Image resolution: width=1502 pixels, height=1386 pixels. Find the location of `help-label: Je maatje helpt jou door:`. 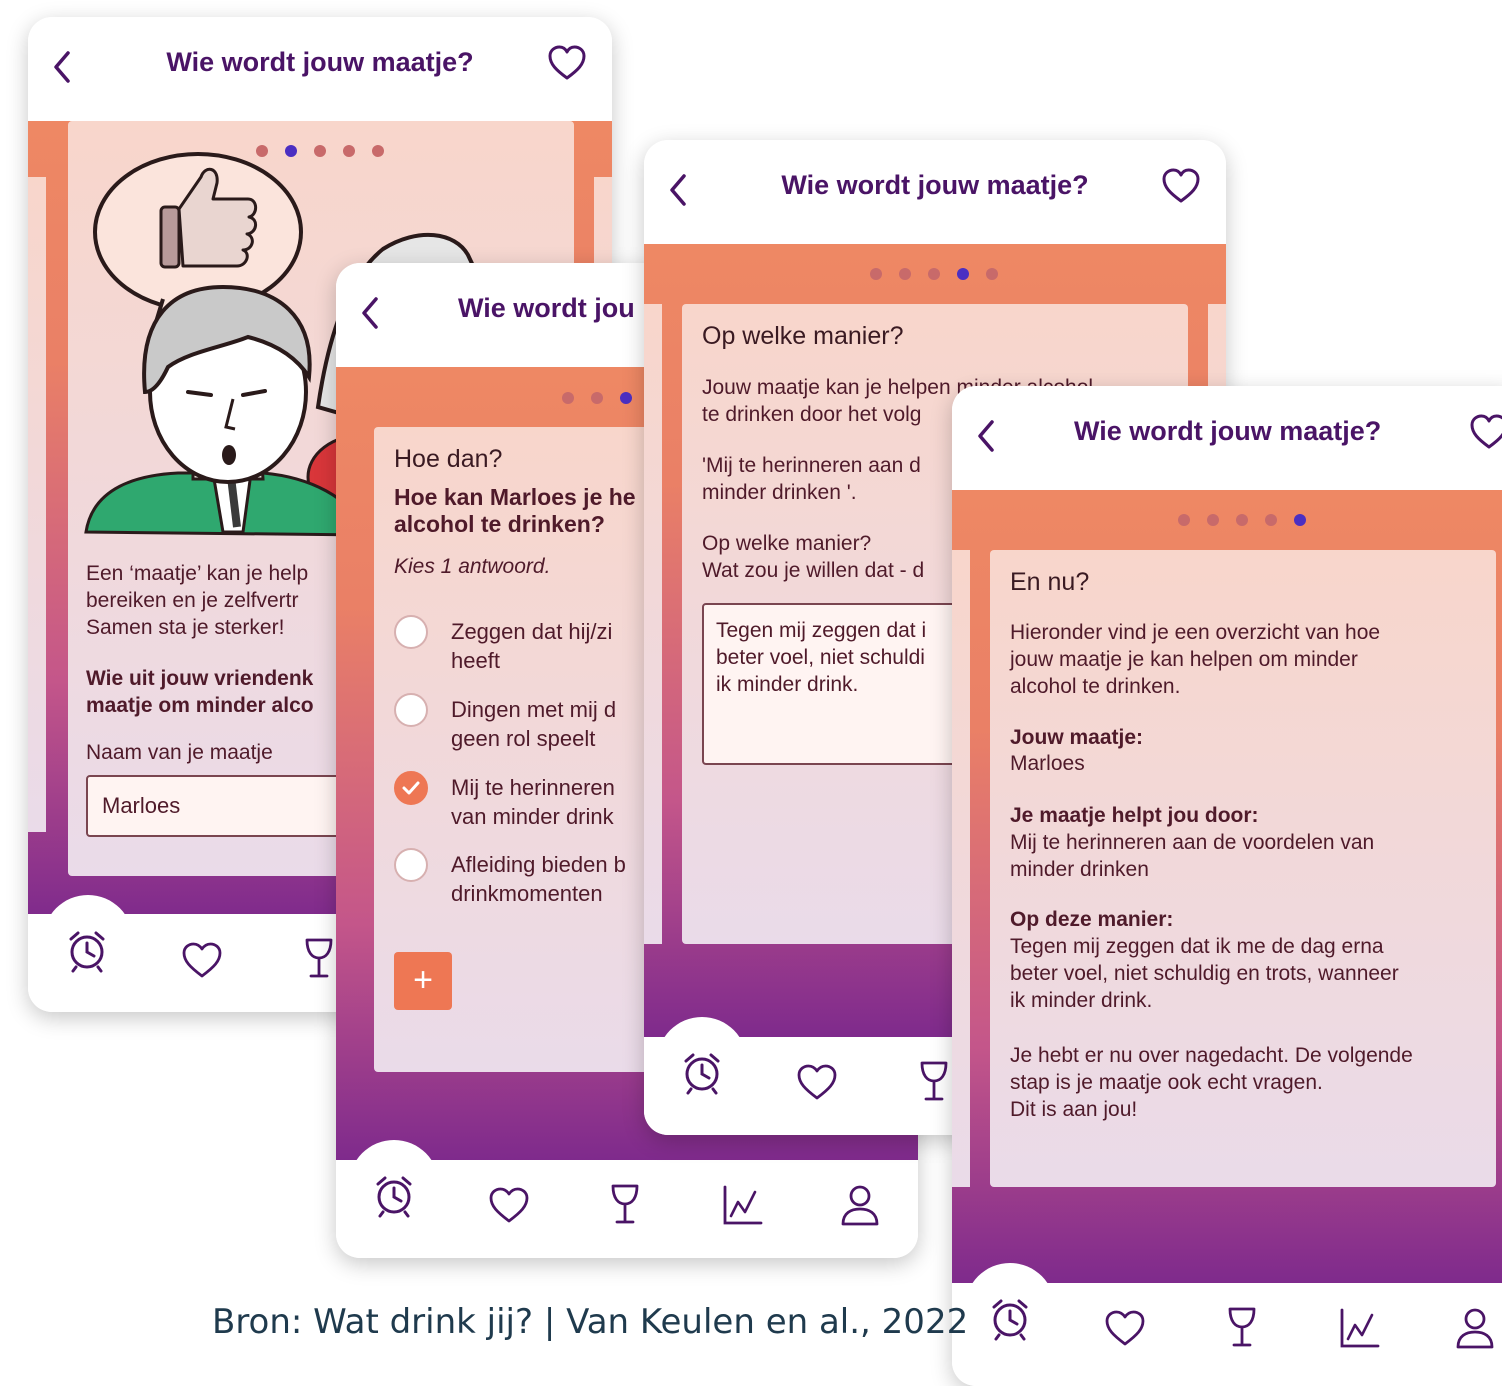

help-label: Je maatje helpt jou door: is located at coordinates (1134, 815).